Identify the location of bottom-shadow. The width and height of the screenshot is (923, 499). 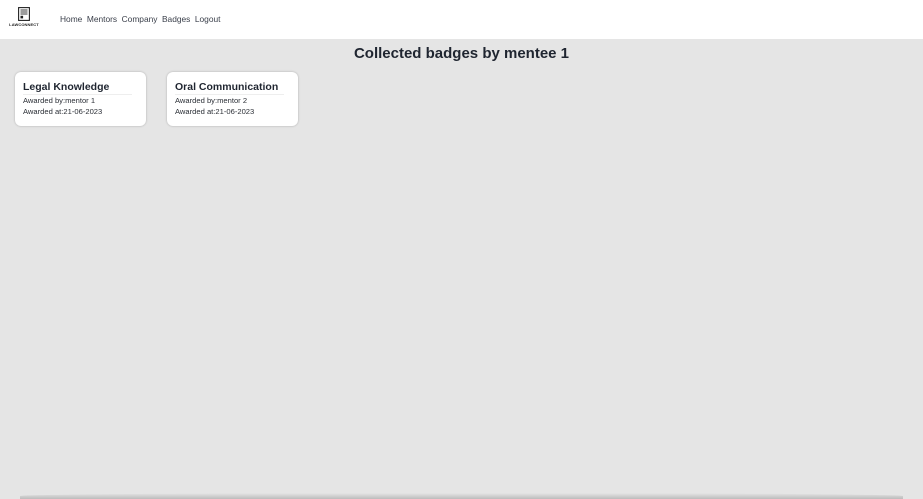
(461, 496).